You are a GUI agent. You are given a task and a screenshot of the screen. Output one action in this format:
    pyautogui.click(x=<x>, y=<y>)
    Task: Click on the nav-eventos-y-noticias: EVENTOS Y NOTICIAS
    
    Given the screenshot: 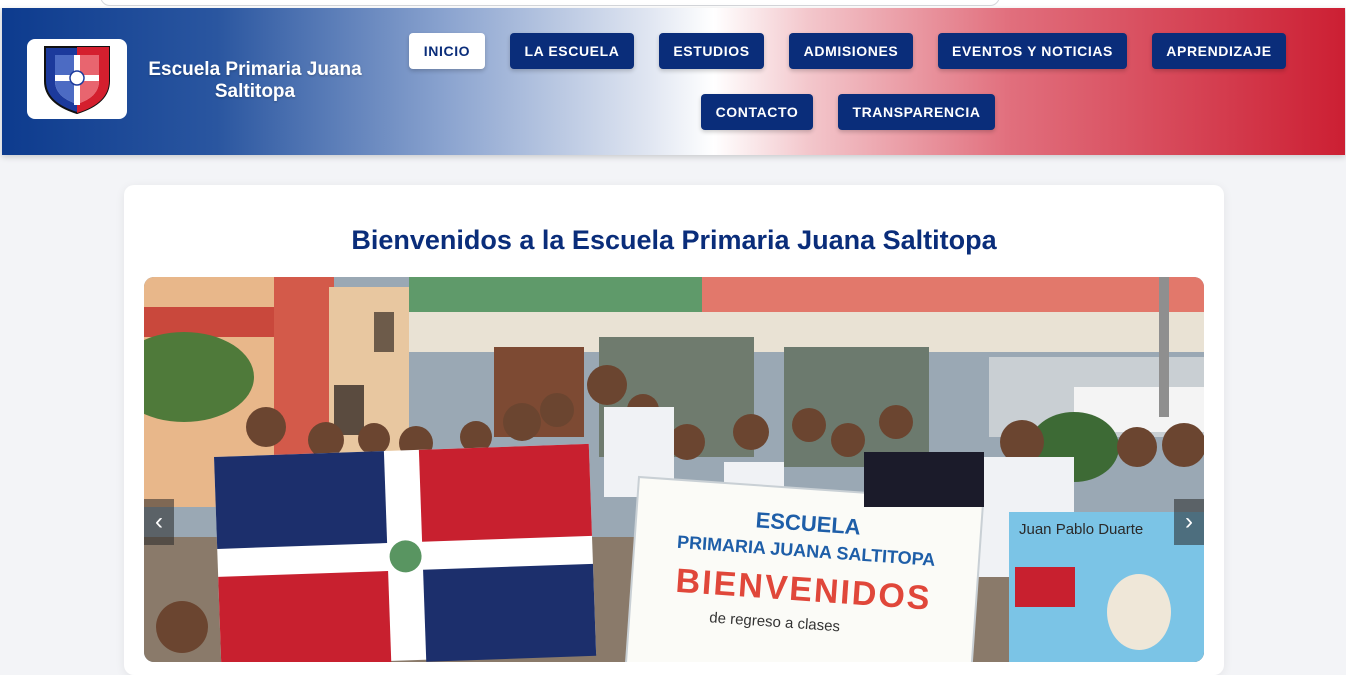 What is the action you would take?
    pyautogui.click(x=1032, y=51)
    